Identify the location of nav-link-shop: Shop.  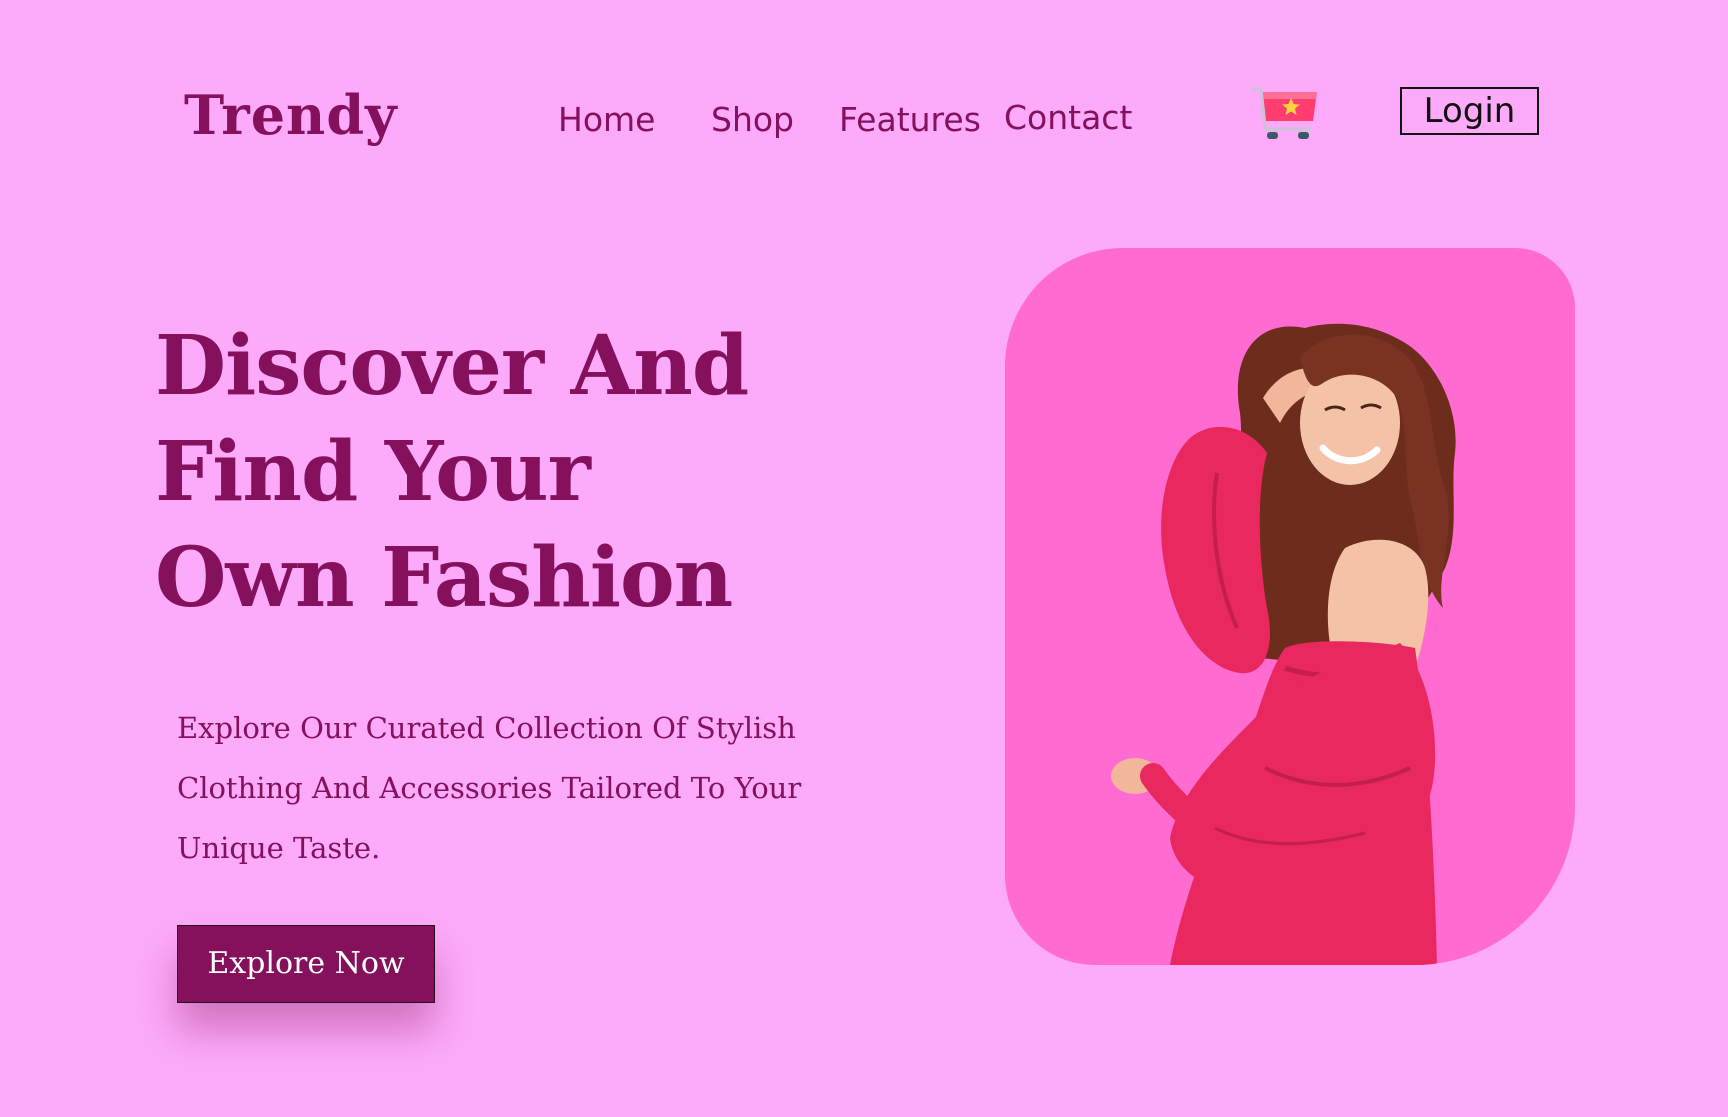
(752, 119).